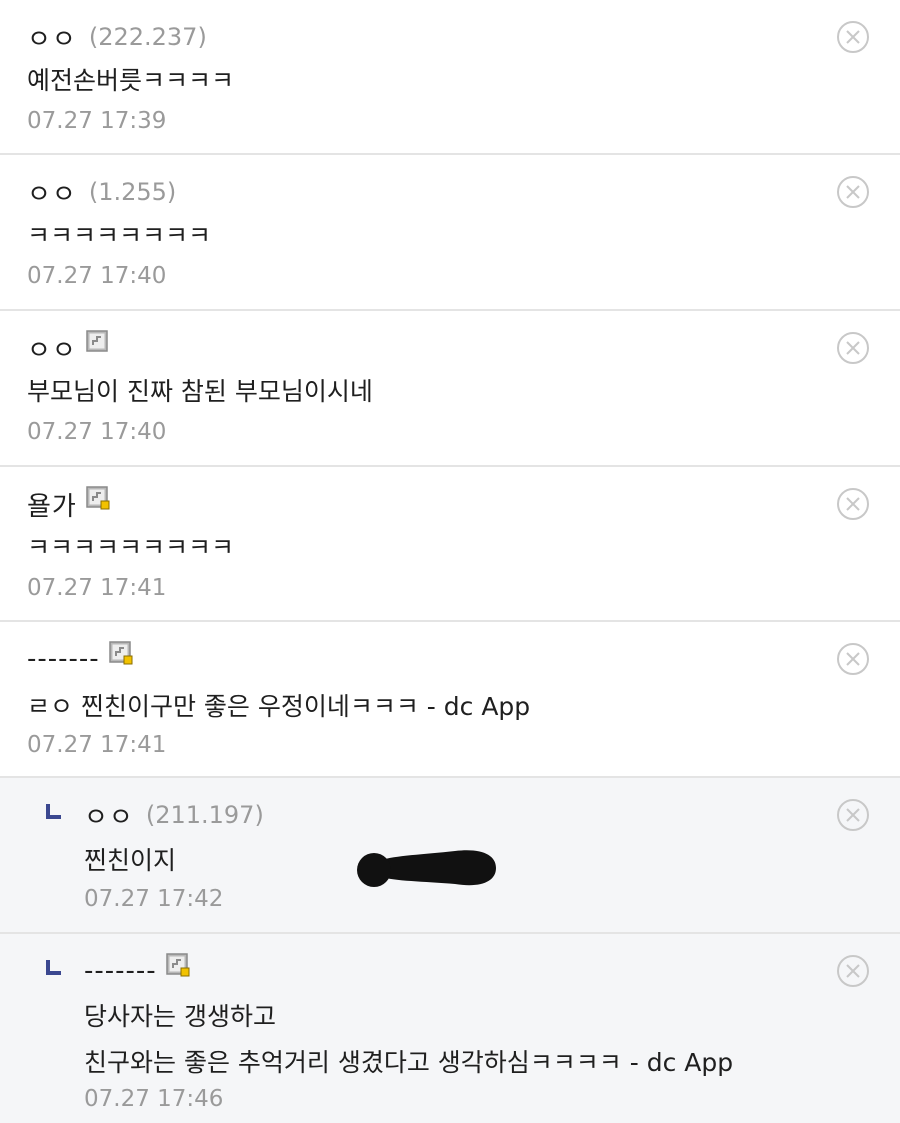 The height and width of the screenshot is (1123, 900). I want to click on comment-timestamp: 07.27 17:46, so click(154, 1099).